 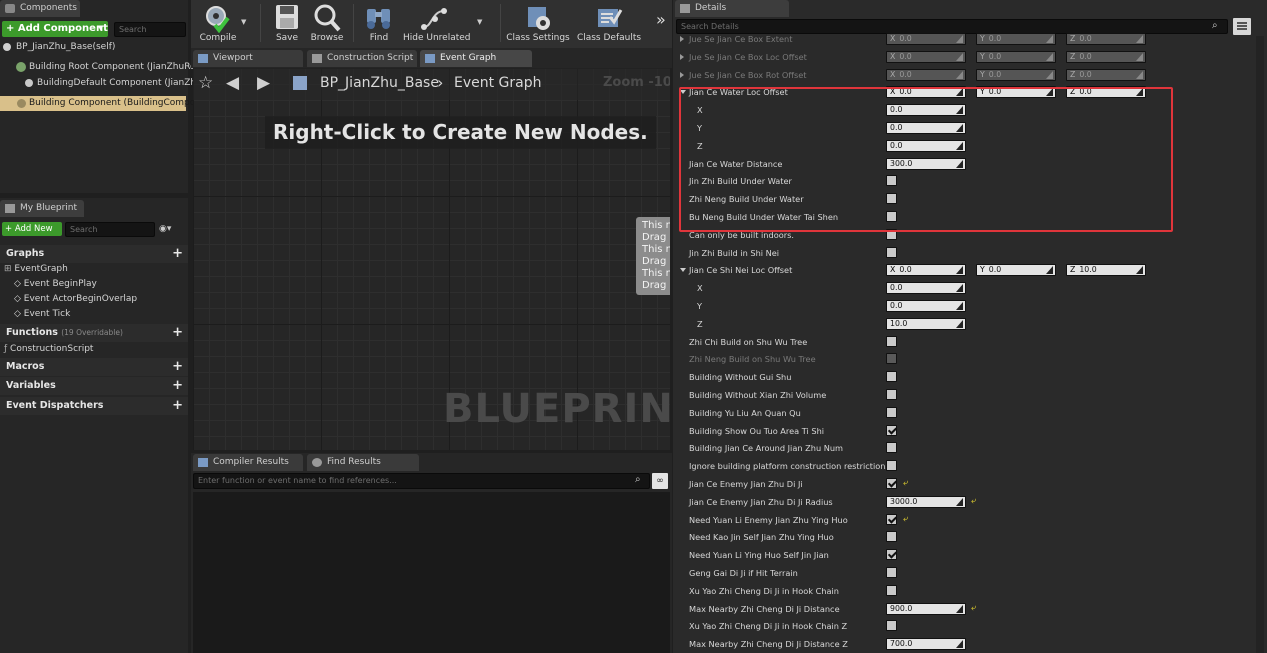 I want to click on add-dispatcher-icon: +, so click(x=177, y=406).